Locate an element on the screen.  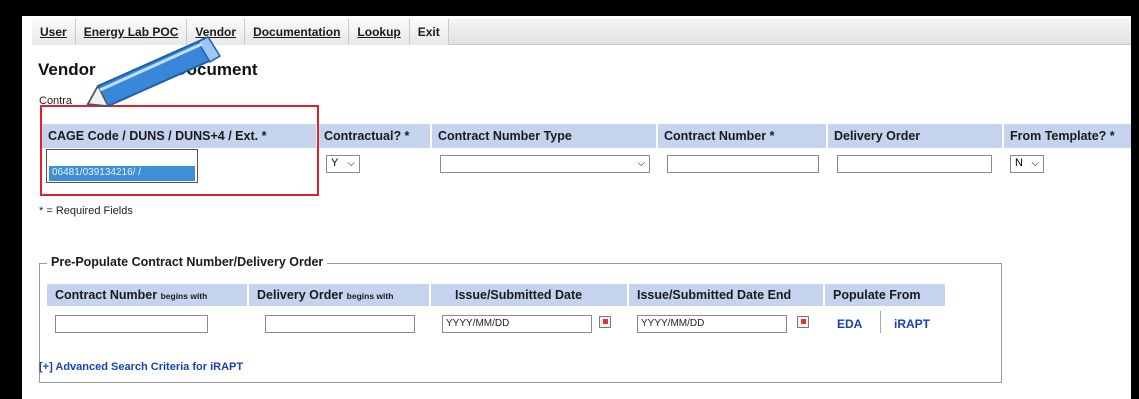
menu-filler is located at coordinates (789, 31).